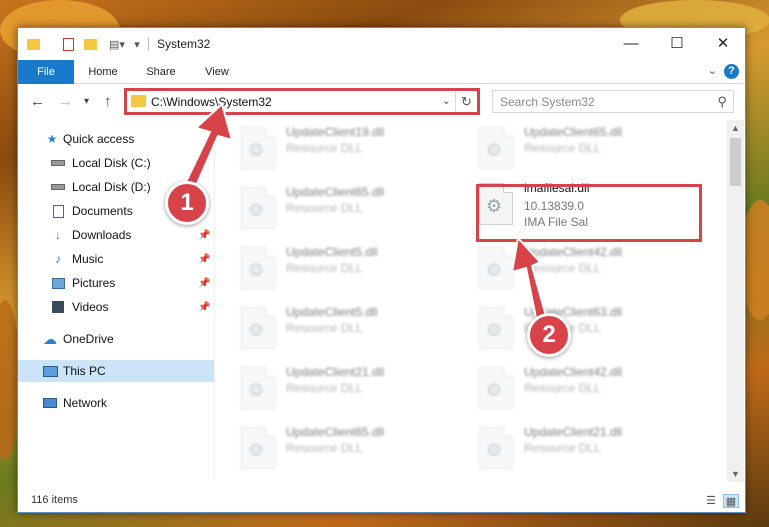 Image resolution: width=769 pixels, height=527 pixels. I want to click on up-arrow-icon: ↑, so click(108, 101).